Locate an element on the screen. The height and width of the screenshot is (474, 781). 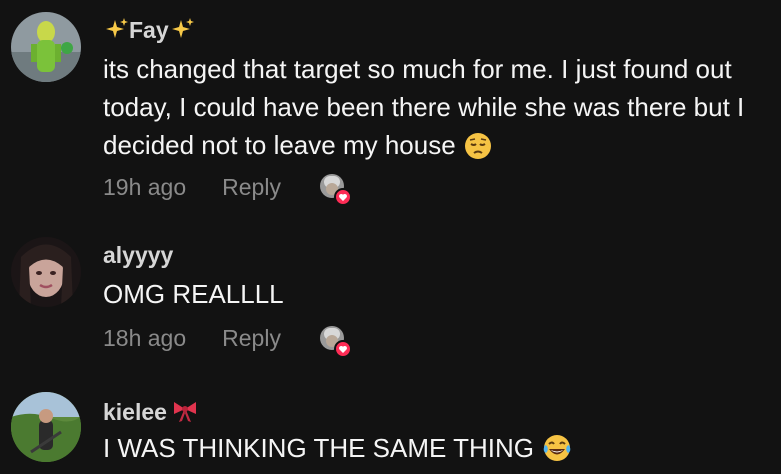
comment-text: I WAS THINKING THE SAME THING is located at coordinates (318, 448).